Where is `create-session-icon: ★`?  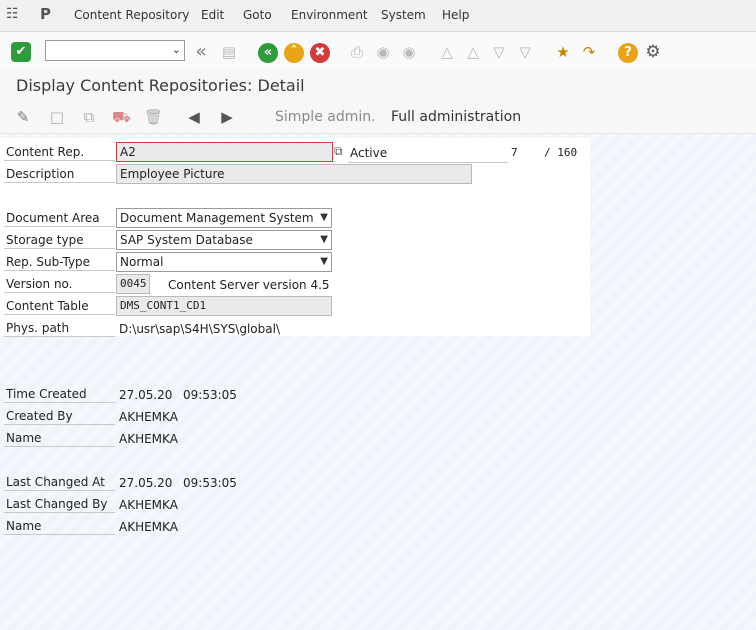 create-session-icon: ★ is located at coordinates (563, 52).